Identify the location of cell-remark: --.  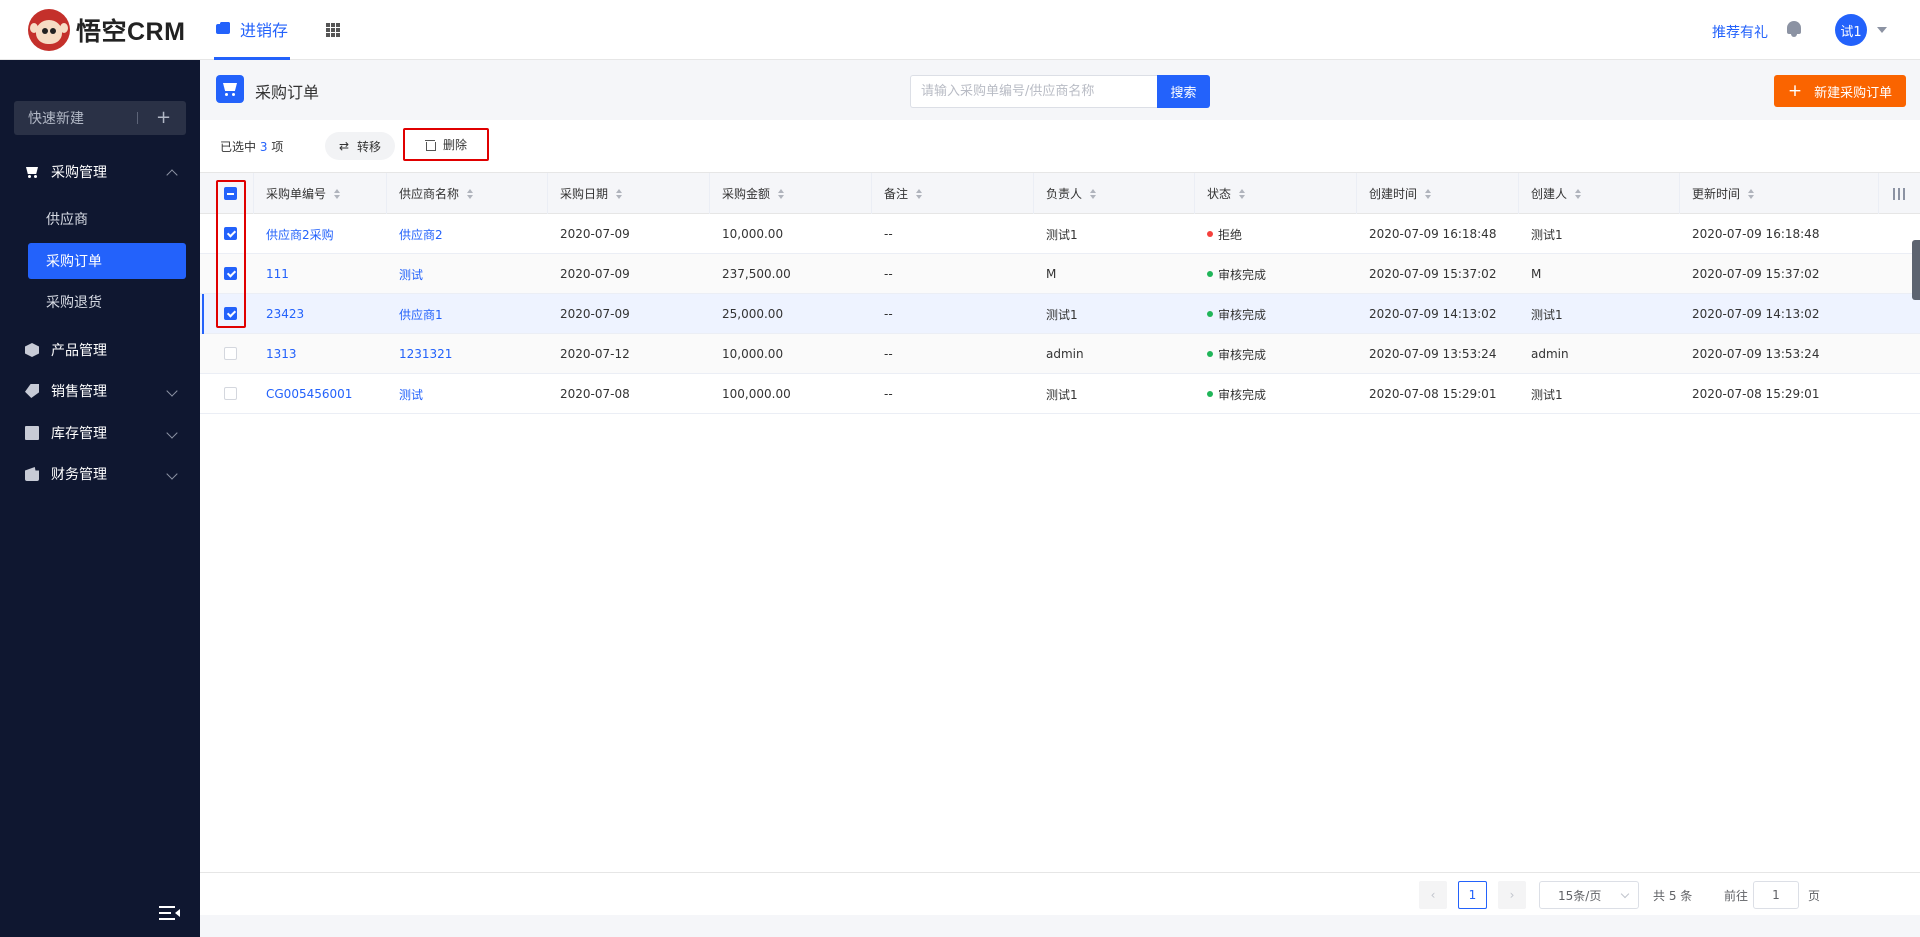
(882, 314).